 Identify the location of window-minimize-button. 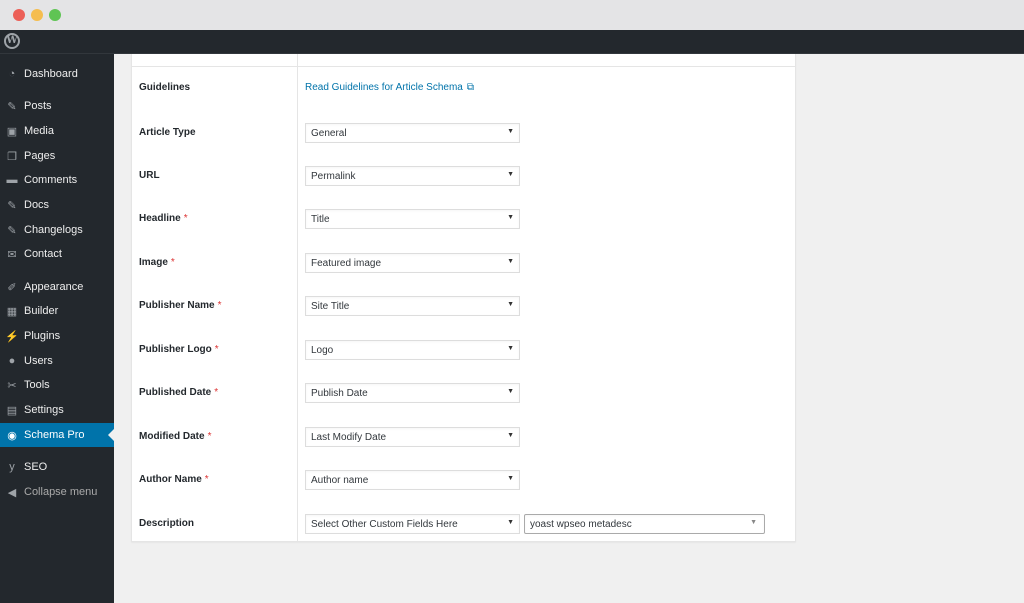
(37, 15).